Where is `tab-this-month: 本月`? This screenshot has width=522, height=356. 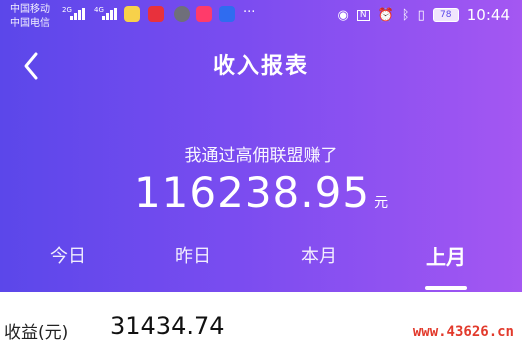 tab-this-month: 本月 is located at coordinates (319, 255).